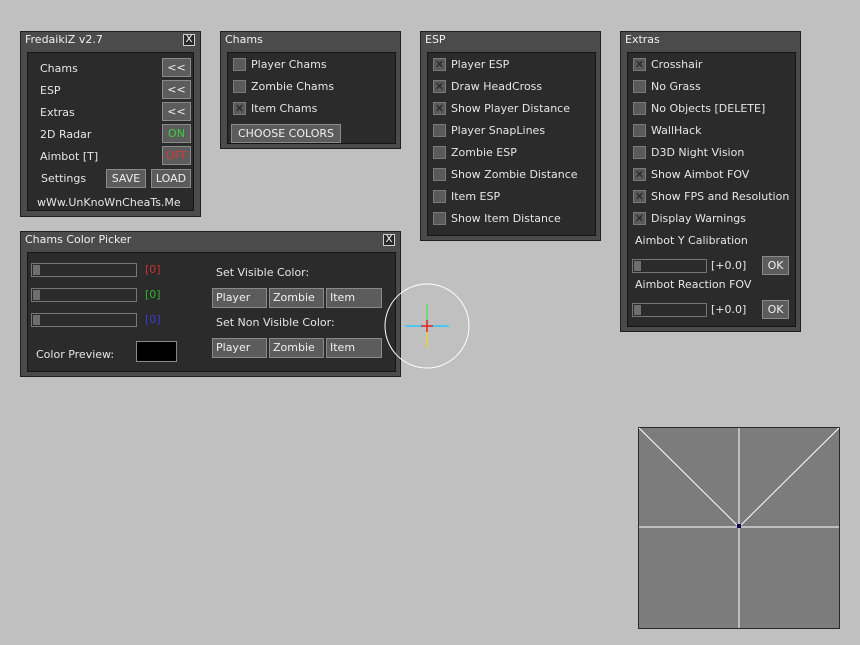  What do you see at coordinates (676, 86) in the screenshot?
I see `no-grass-label: No Grass` at bounding box center [676, 86].